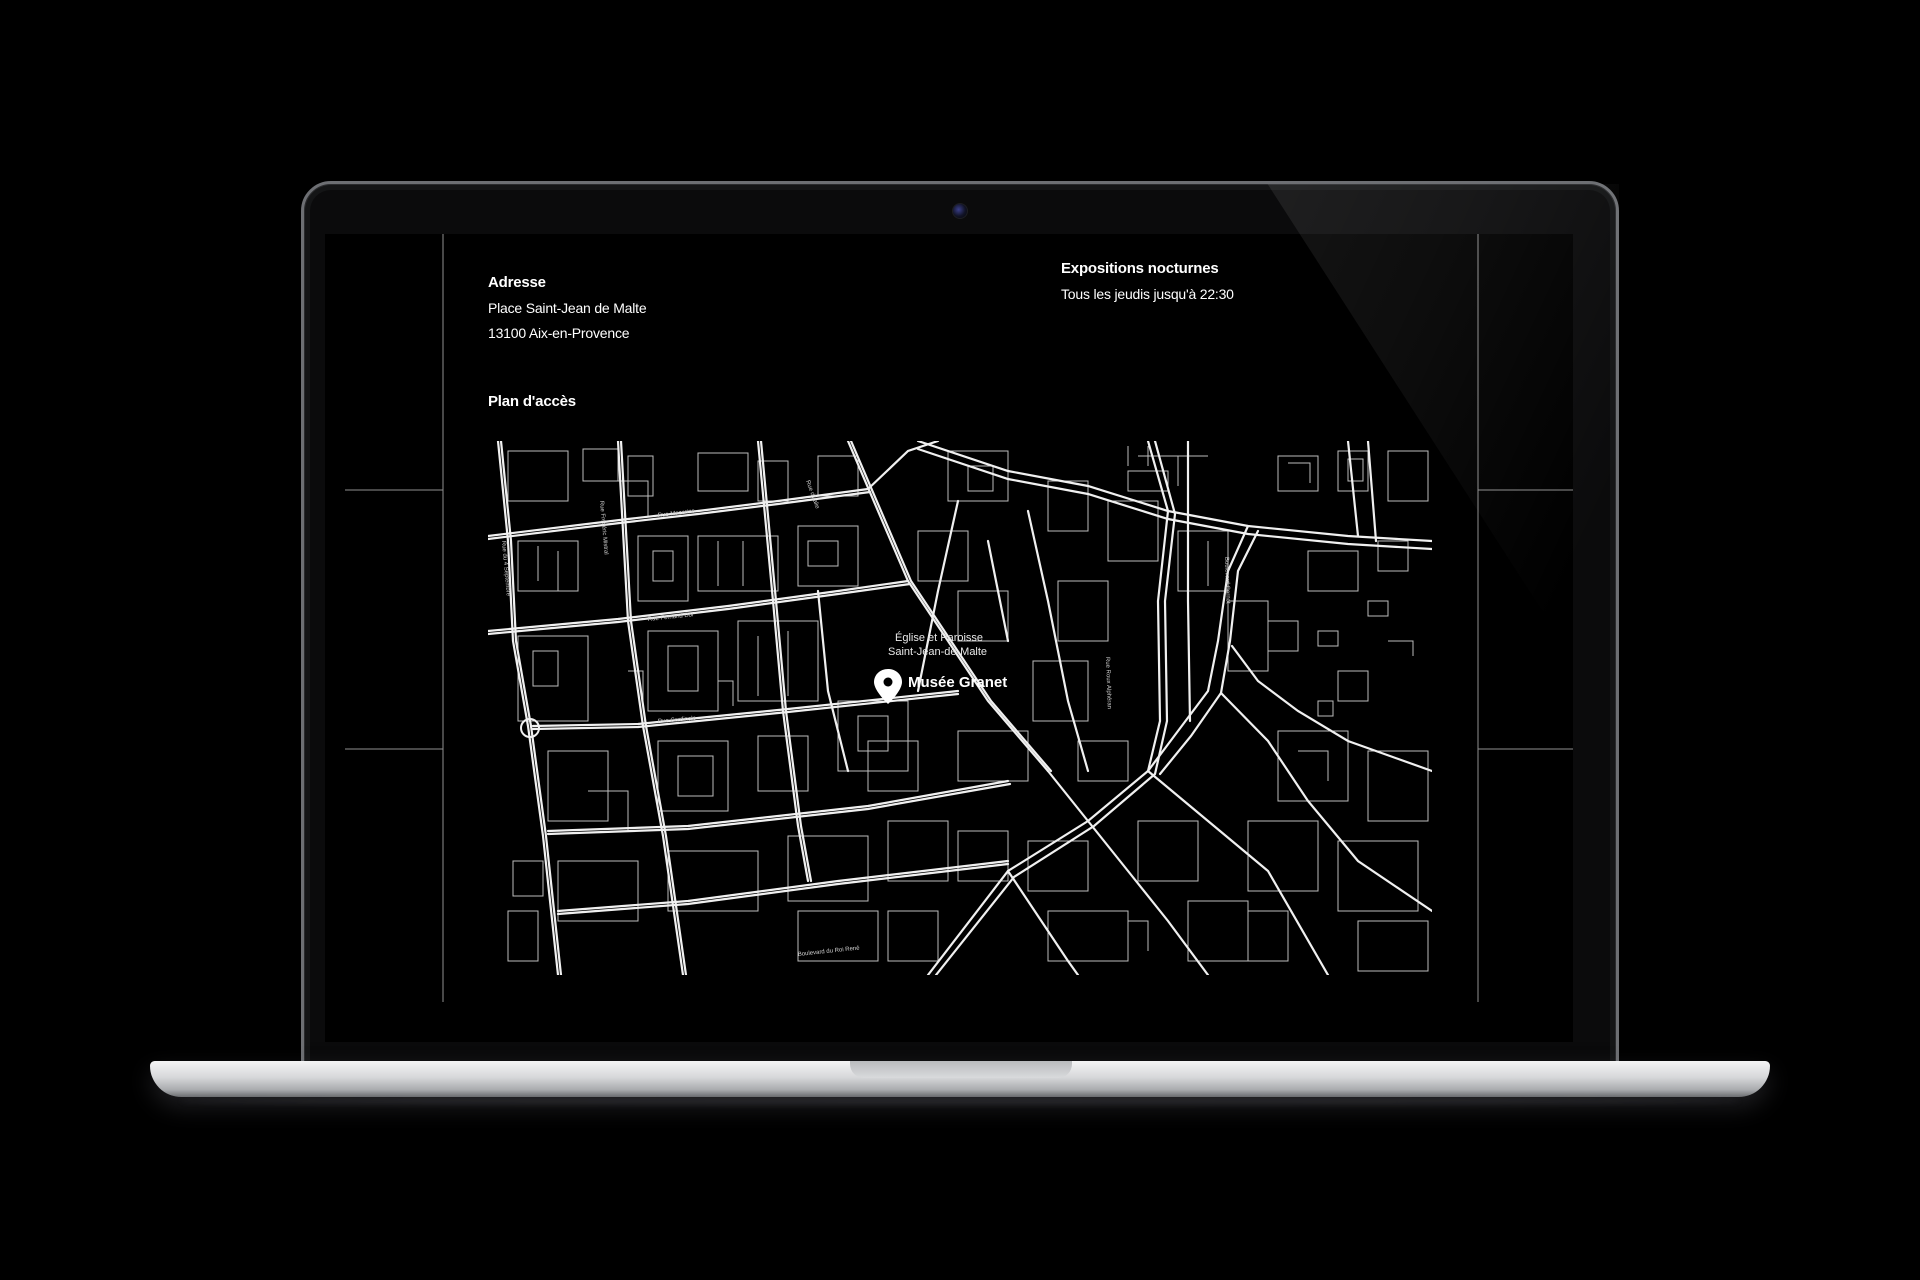 The image size is (1920, 1280). What do you see at coordinates (1147, 294) in the screenshot?
I see `night-exhibitions-text: Tous les jeudis jusqu'à 22:30` at bounding box center [1147, 294].